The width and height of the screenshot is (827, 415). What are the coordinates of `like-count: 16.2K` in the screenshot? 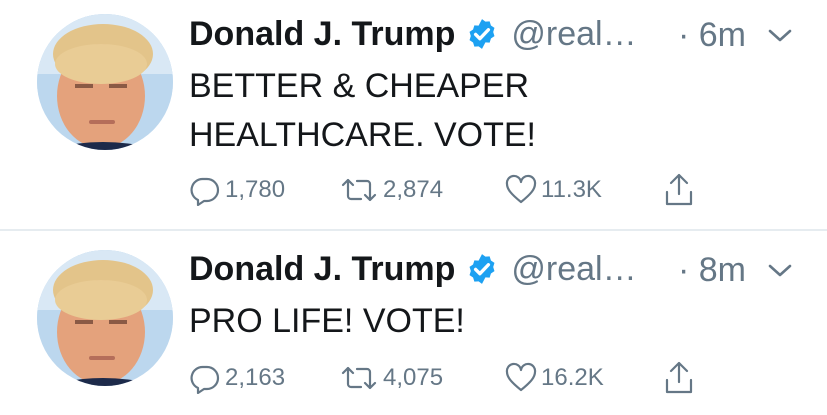 It's located at (572, 377).